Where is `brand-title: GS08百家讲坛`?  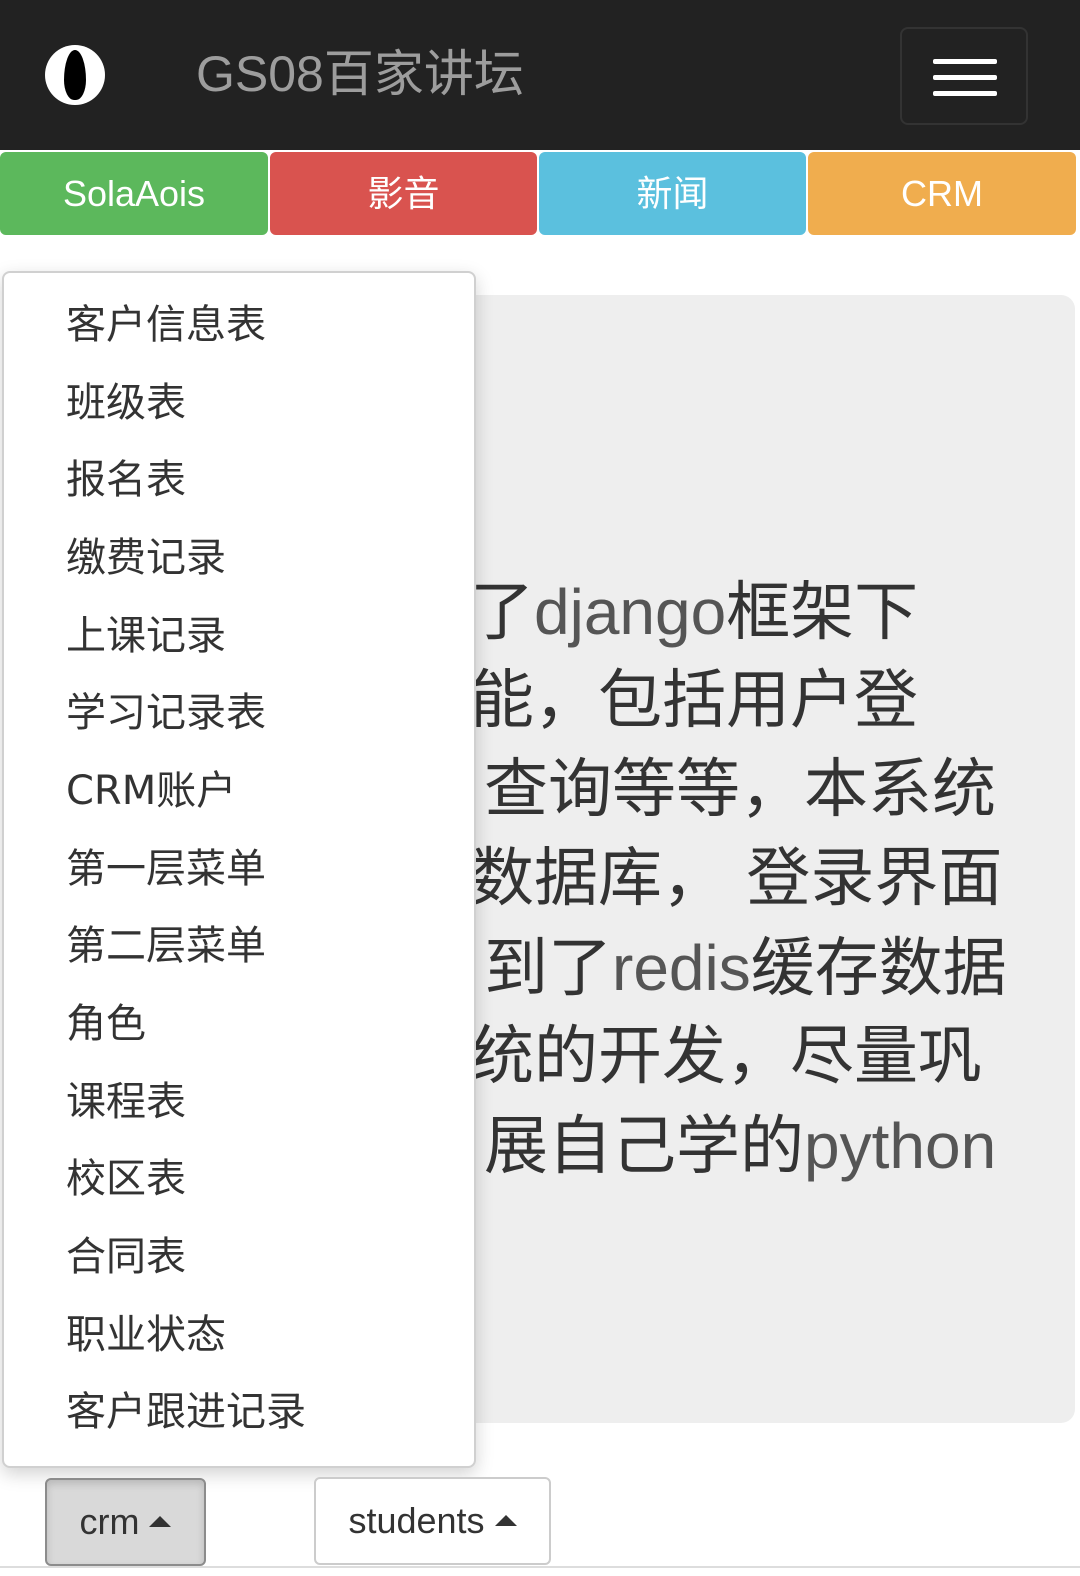 brand-title: GS08百家讲坛 is located at coordinates (360, 74).